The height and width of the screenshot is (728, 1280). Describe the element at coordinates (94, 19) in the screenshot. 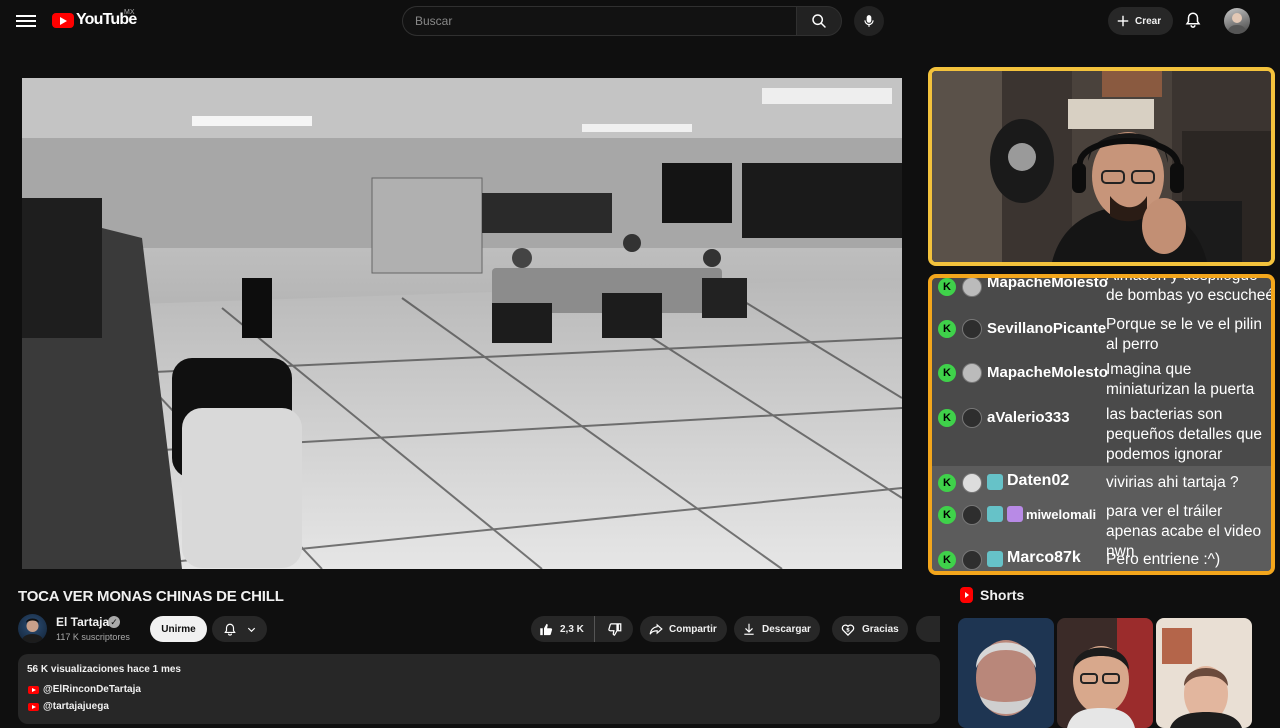

I see `youtube-logo: YouTube MX` at that location.